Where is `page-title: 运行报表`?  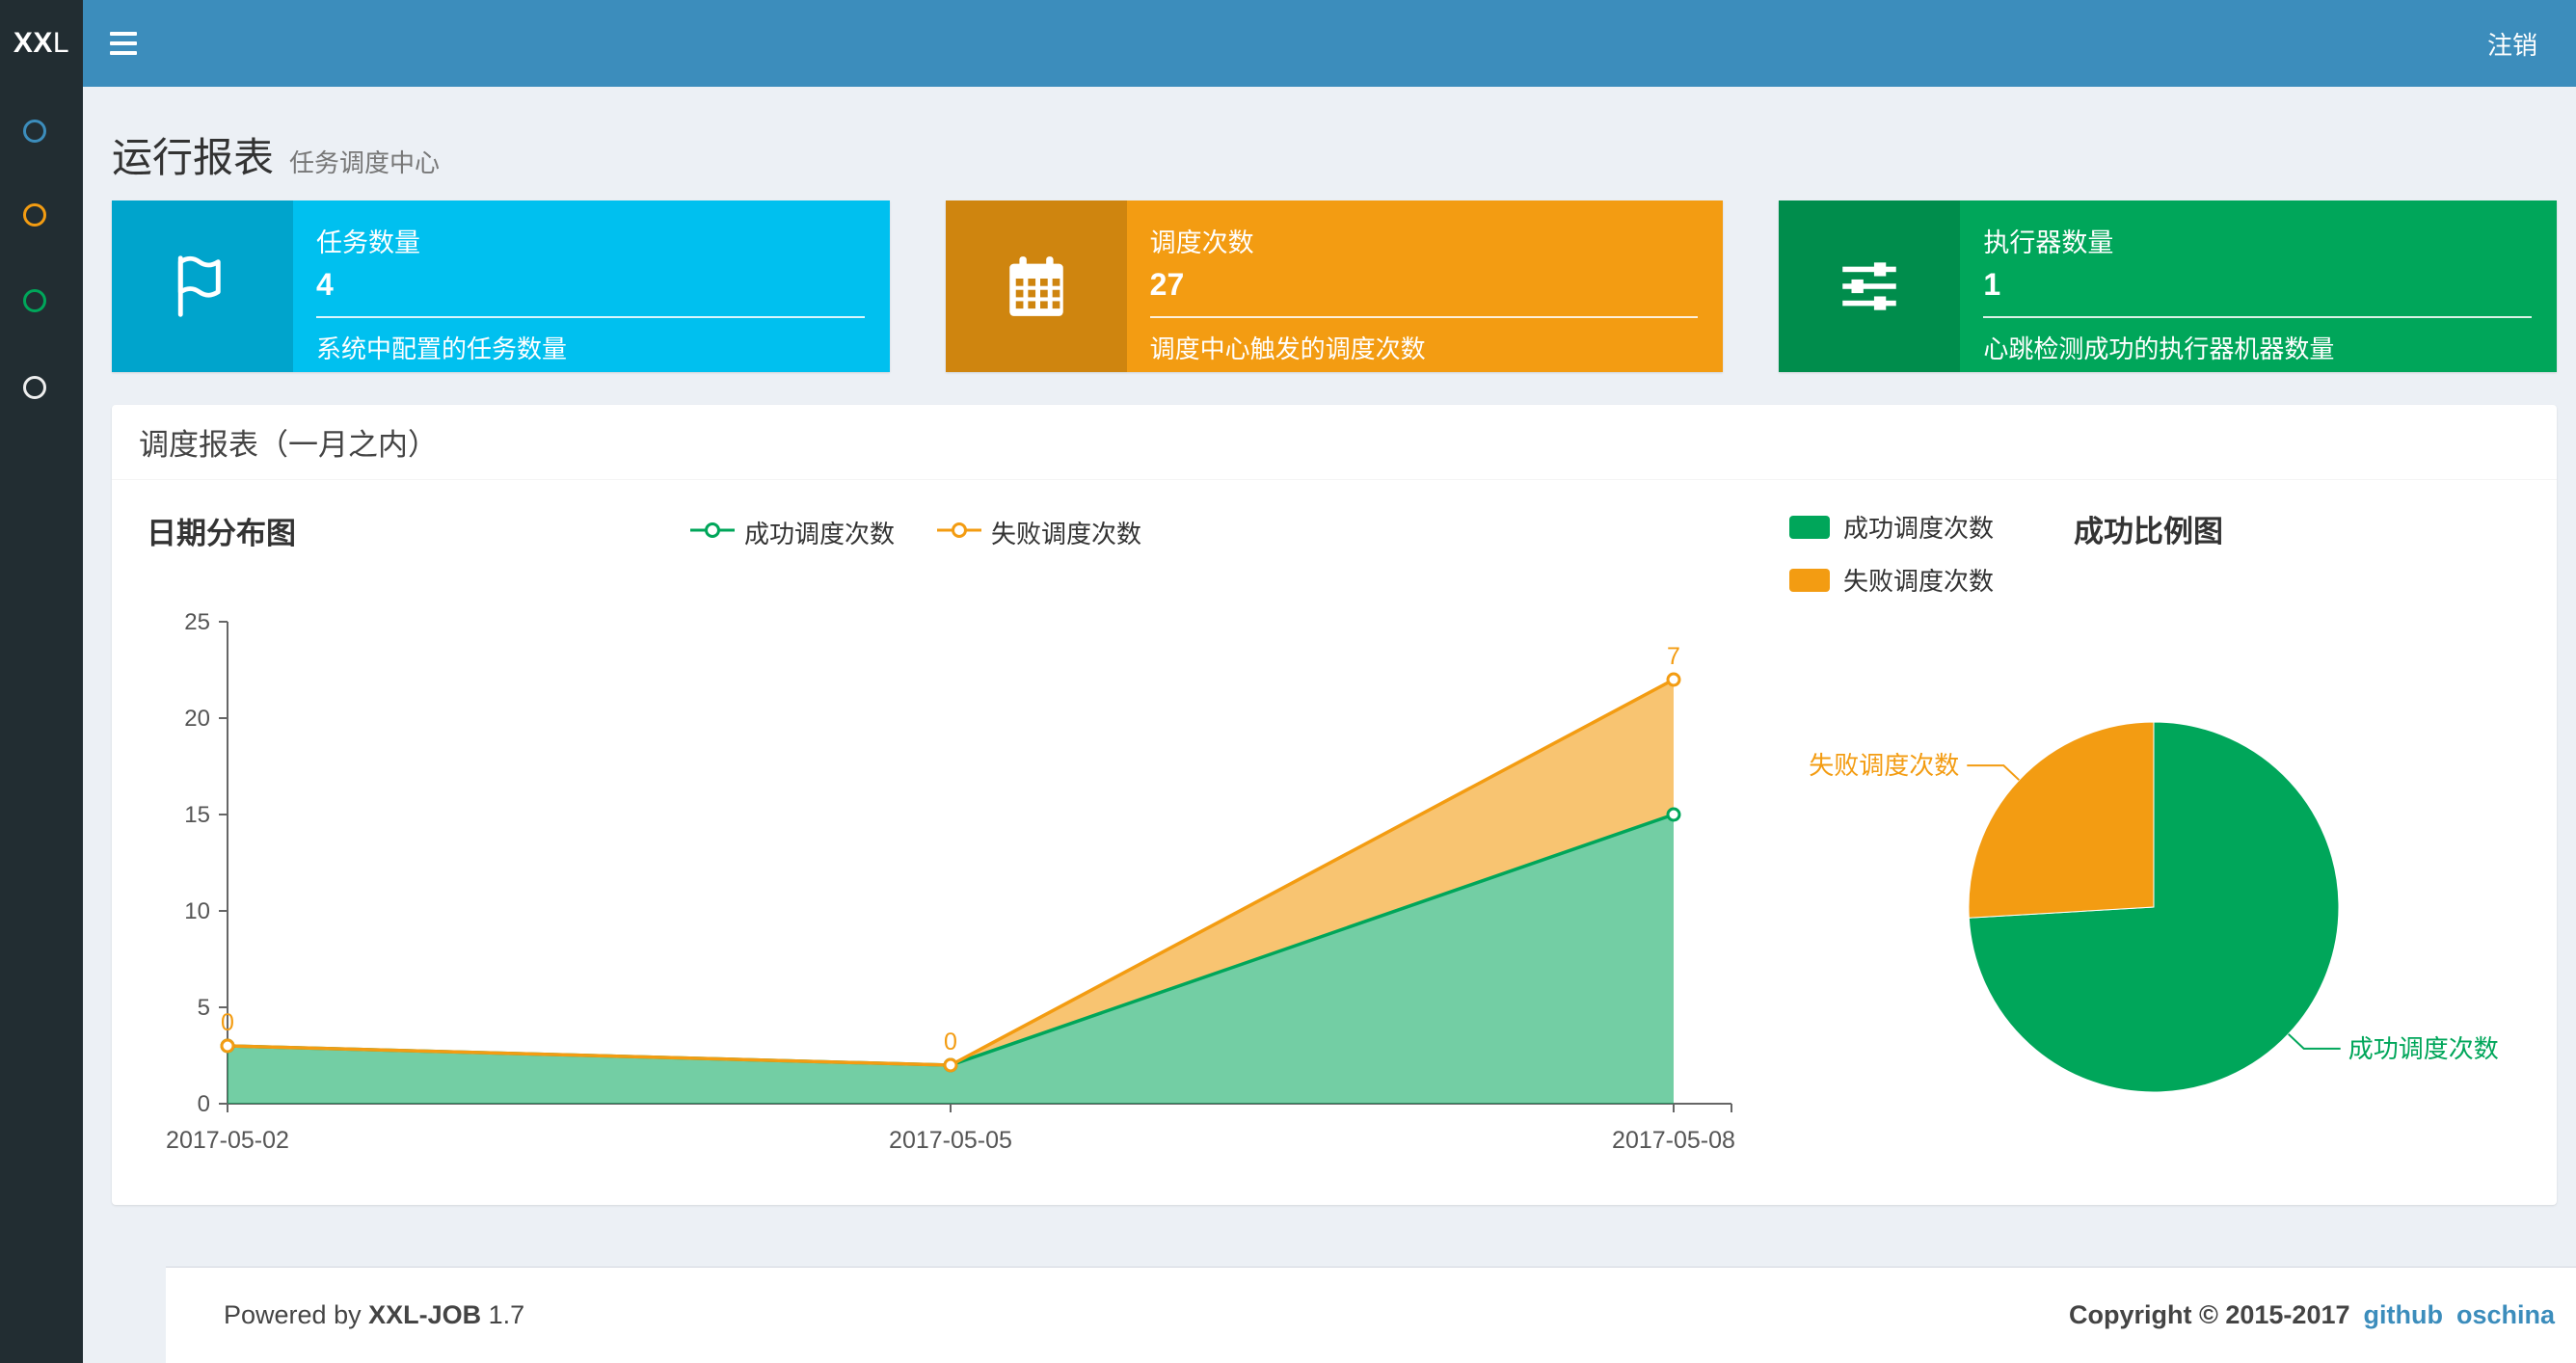
page-title: 运行报表 is located at coordinates (193, 157).